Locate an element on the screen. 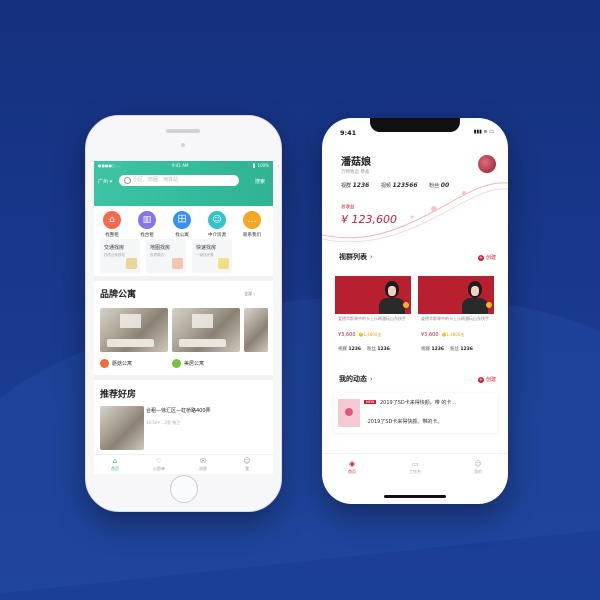 The image size is (600, 600). profile-stats: 视群 1236 视频 123566 粉丝 00 is located at coordinates (400, 185).